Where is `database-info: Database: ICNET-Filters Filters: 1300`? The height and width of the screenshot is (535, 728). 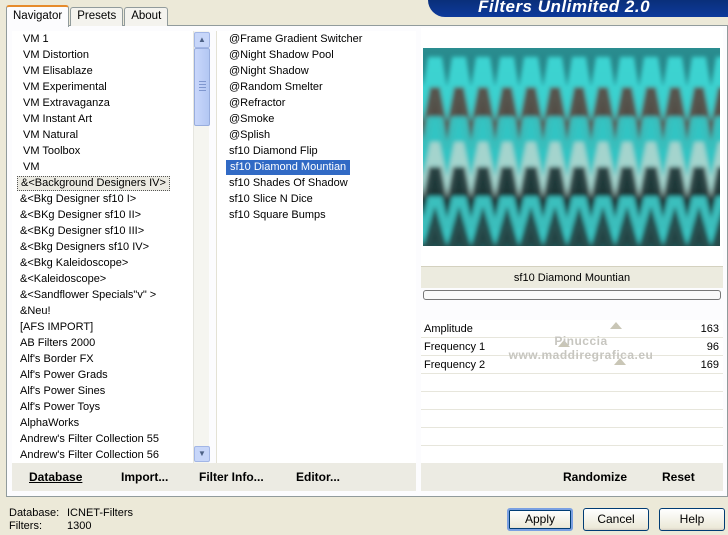
database-info: Database: ICNET-Filters Filters: 1300 is located at coordinates (71, 520).